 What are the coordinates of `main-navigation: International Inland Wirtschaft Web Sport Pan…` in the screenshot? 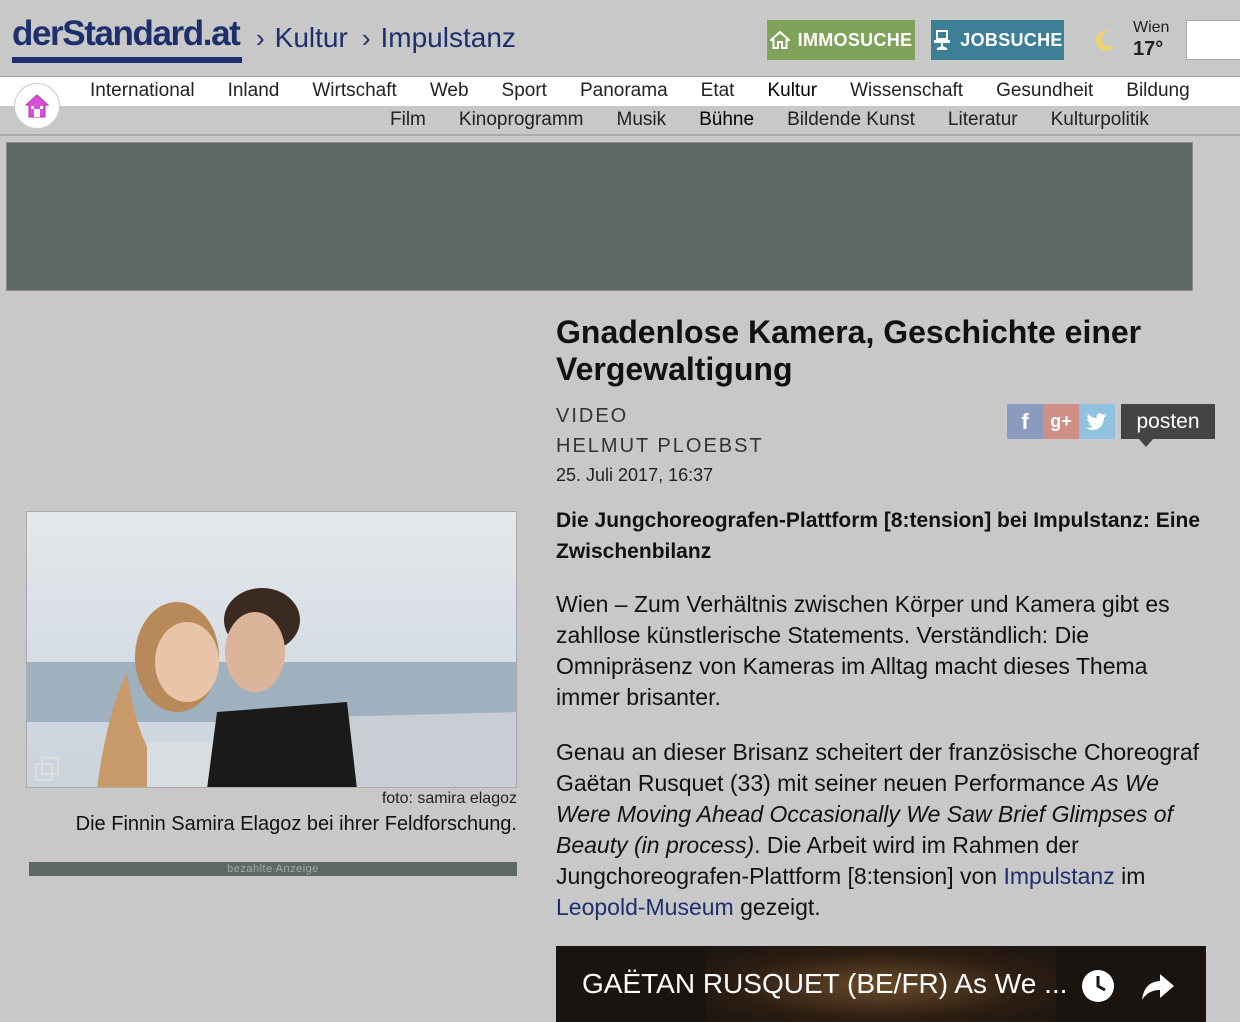 It's located at (620, 91).